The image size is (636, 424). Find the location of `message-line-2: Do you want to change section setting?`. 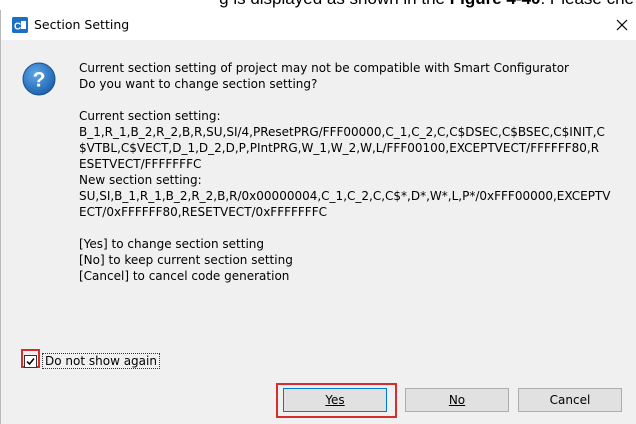

message-line-2: Do you want to change section setting? is located at coordinates (198, 84).